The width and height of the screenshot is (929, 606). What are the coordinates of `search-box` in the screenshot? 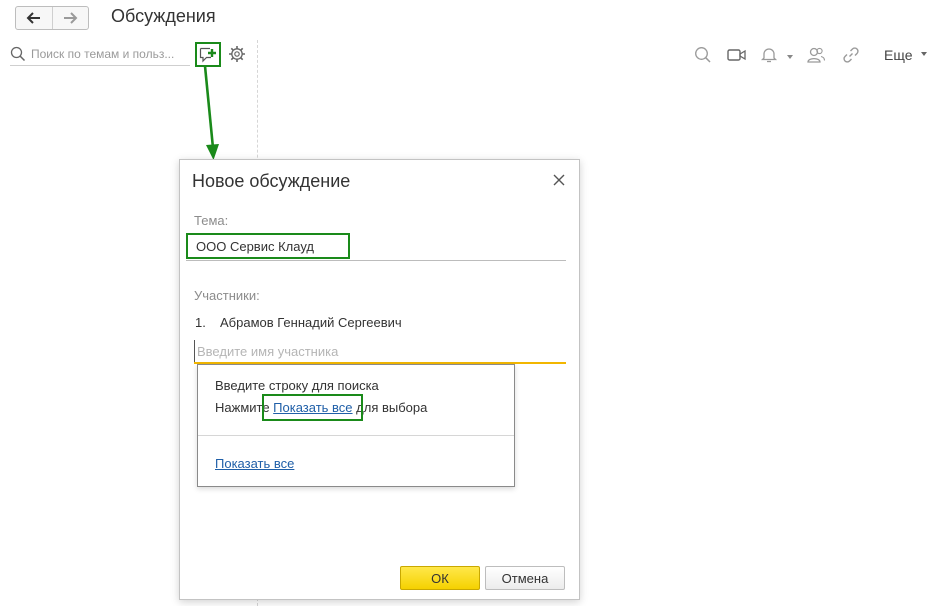 It's located at (100, 54).